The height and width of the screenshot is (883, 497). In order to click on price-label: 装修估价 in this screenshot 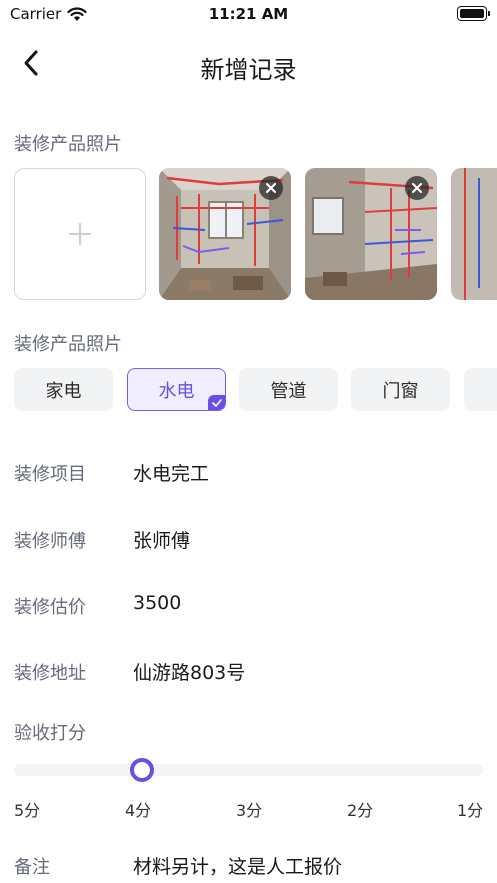, I will do `click(50, 607)`.